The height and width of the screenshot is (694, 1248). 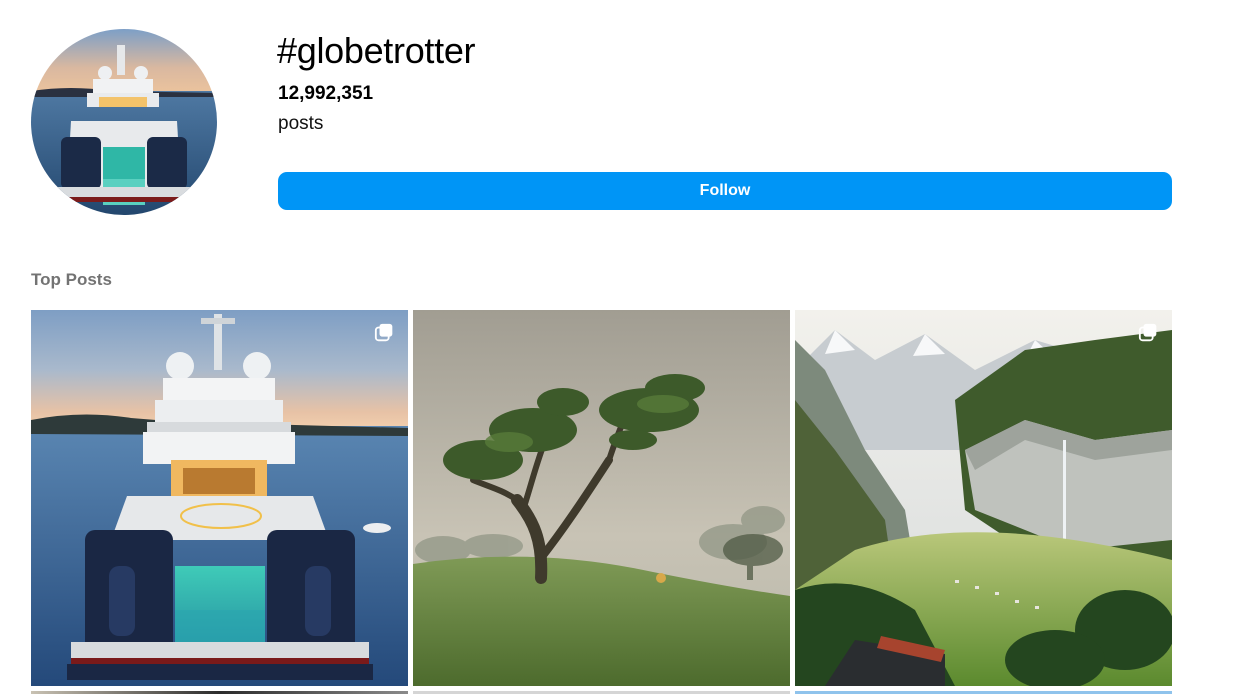 What do you see at coordinates (725, 191) in the screenshot?
I see `follow-button: Follow` at bounding box center [725, 191].